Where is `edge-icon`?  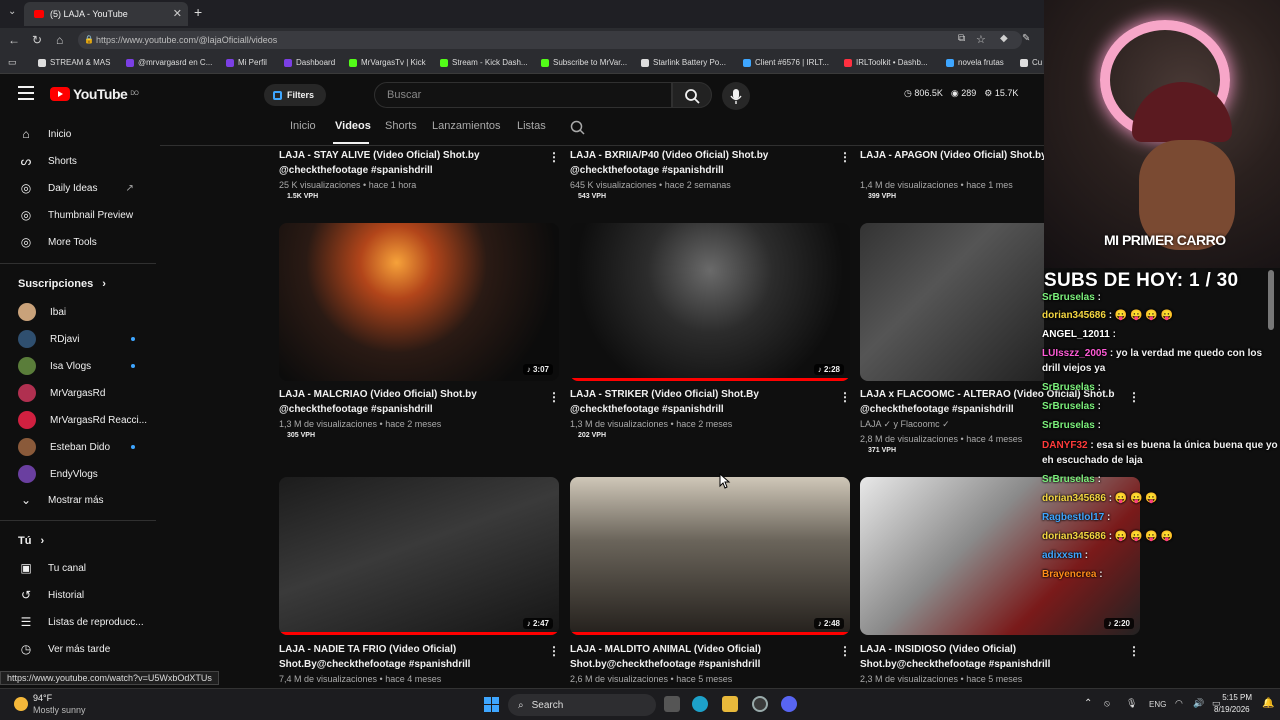
edge-icon is located at coordinates (700, 704).